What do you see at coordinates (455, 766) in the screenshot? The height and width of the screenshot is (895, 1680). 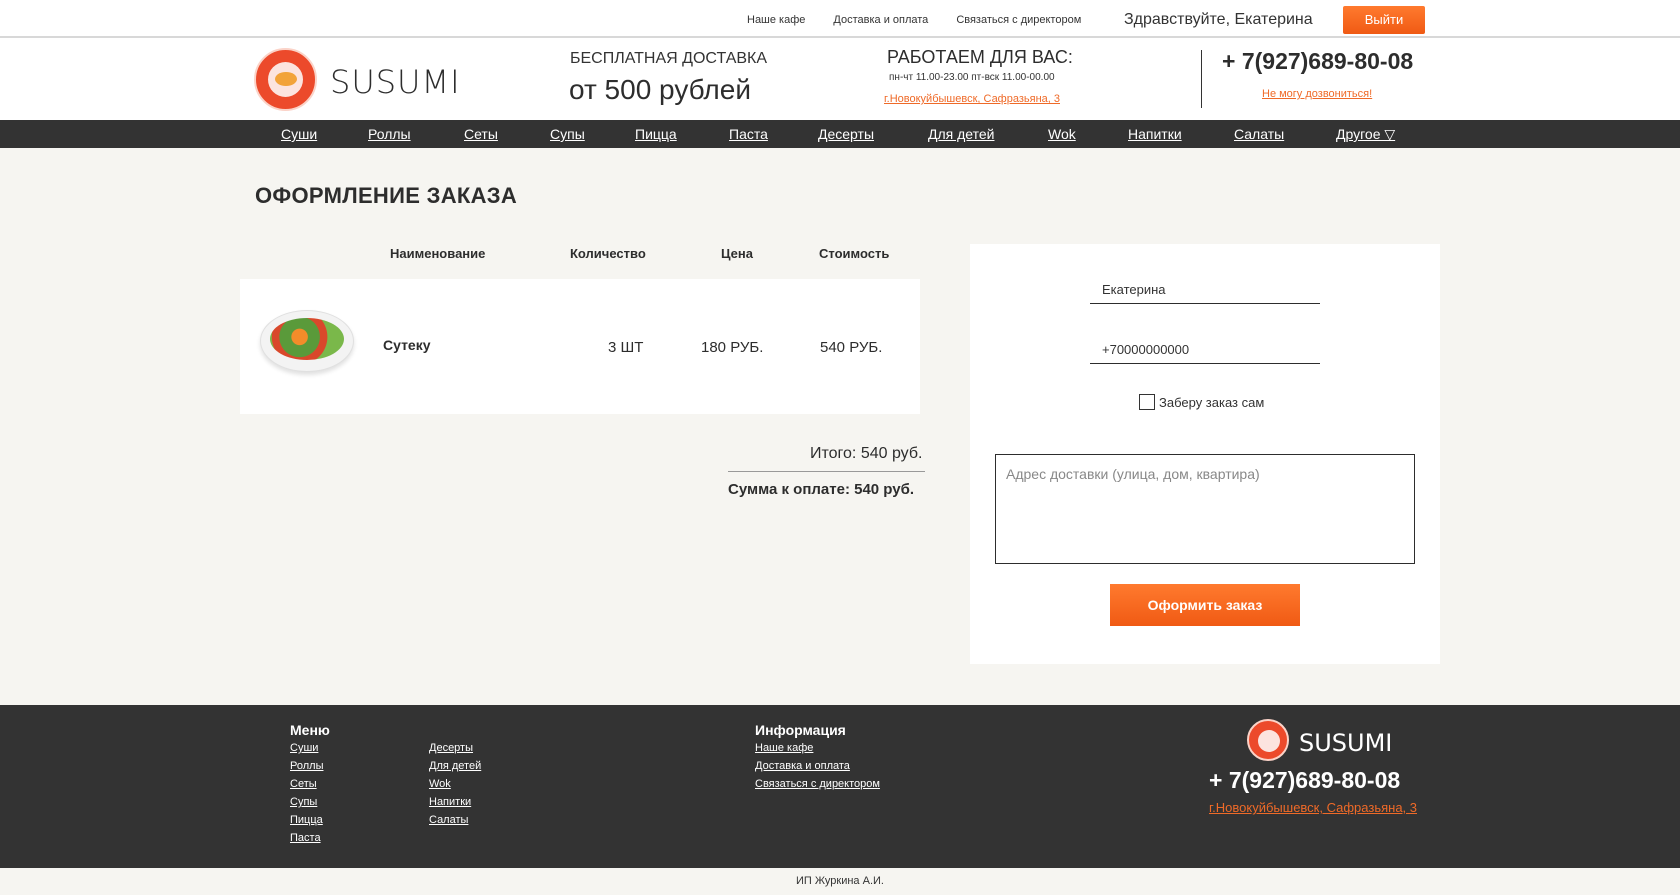 I see `footer-link-kids: Для детей` at bounding box center [455, 766].